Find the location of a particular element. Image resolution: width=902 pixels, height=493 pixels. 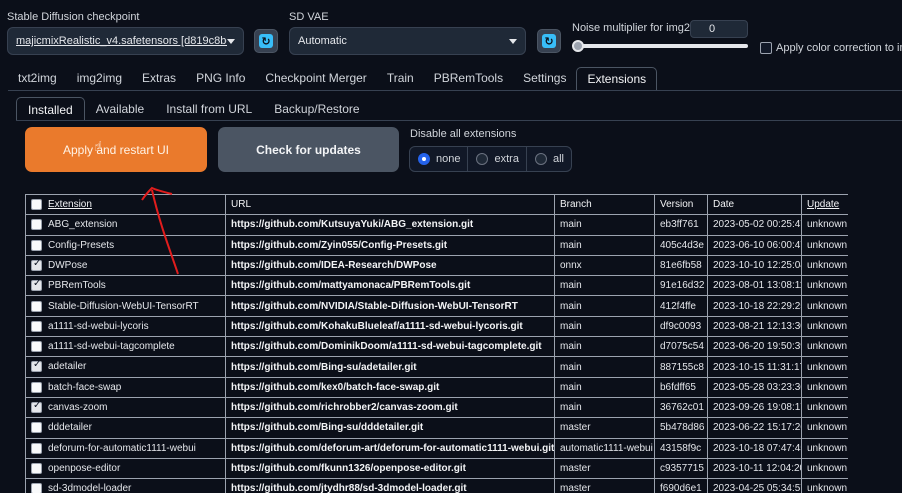

tab-divider is located at coordinates (455, 90).